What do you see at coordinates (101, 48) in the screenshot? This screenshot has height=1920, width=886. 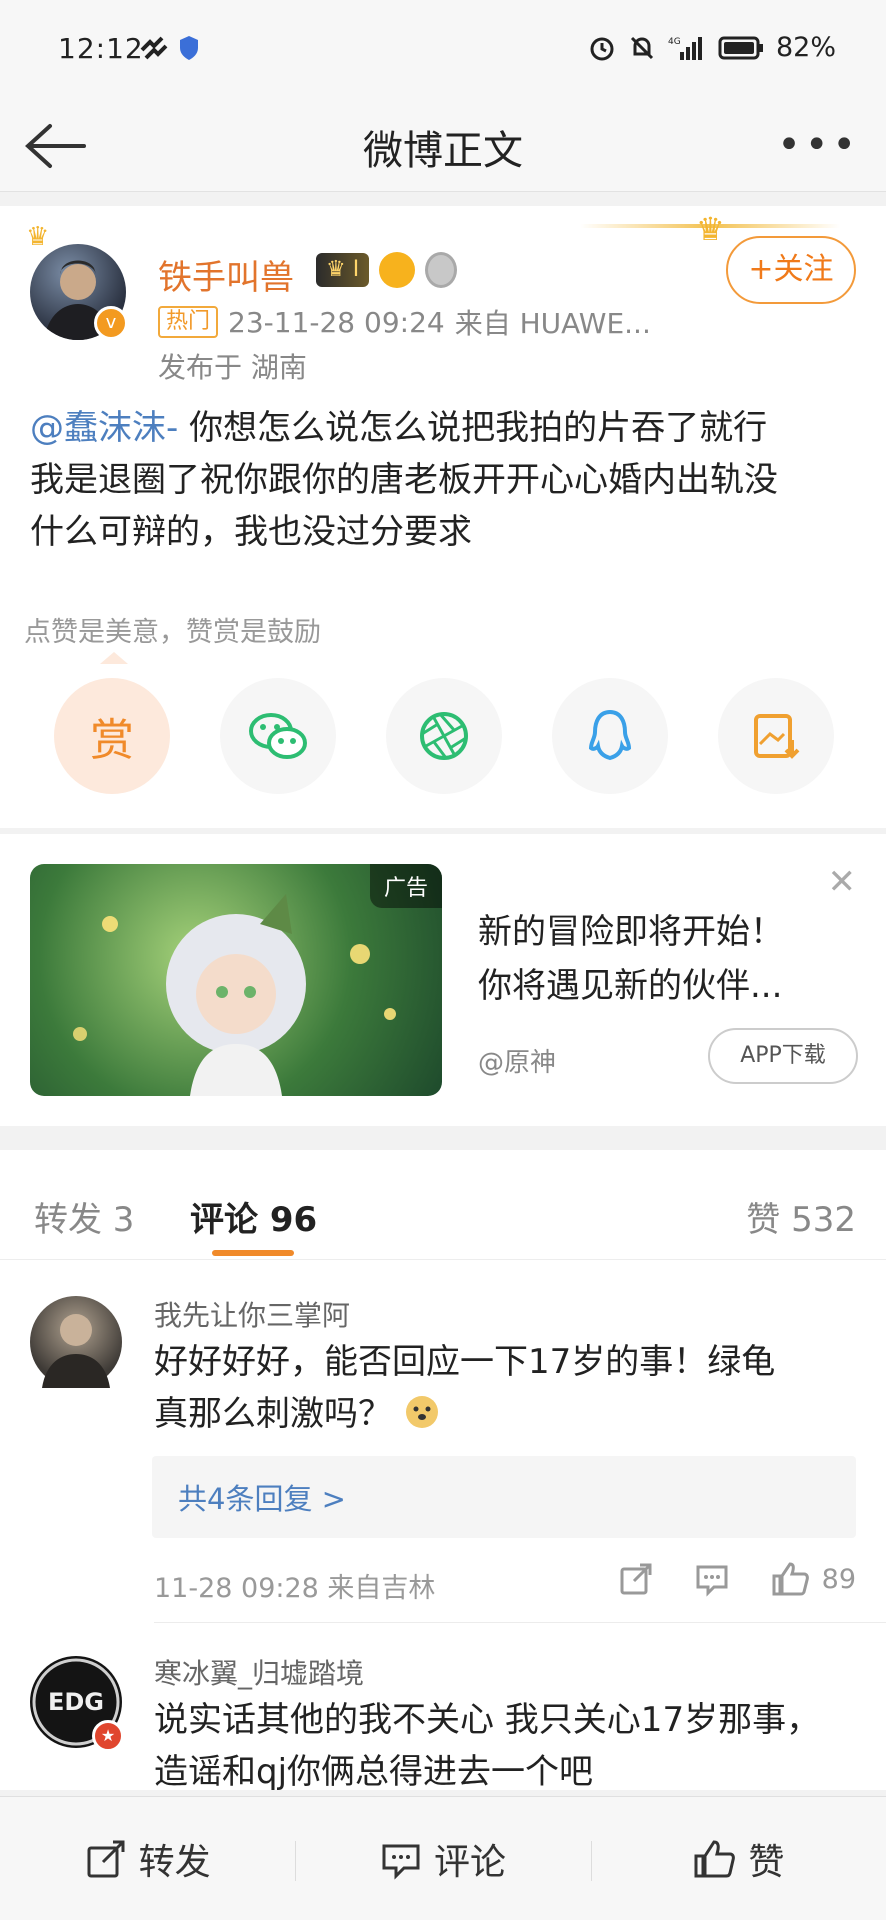 I see `status-time: 12:12` at bounding box center [101, 48].